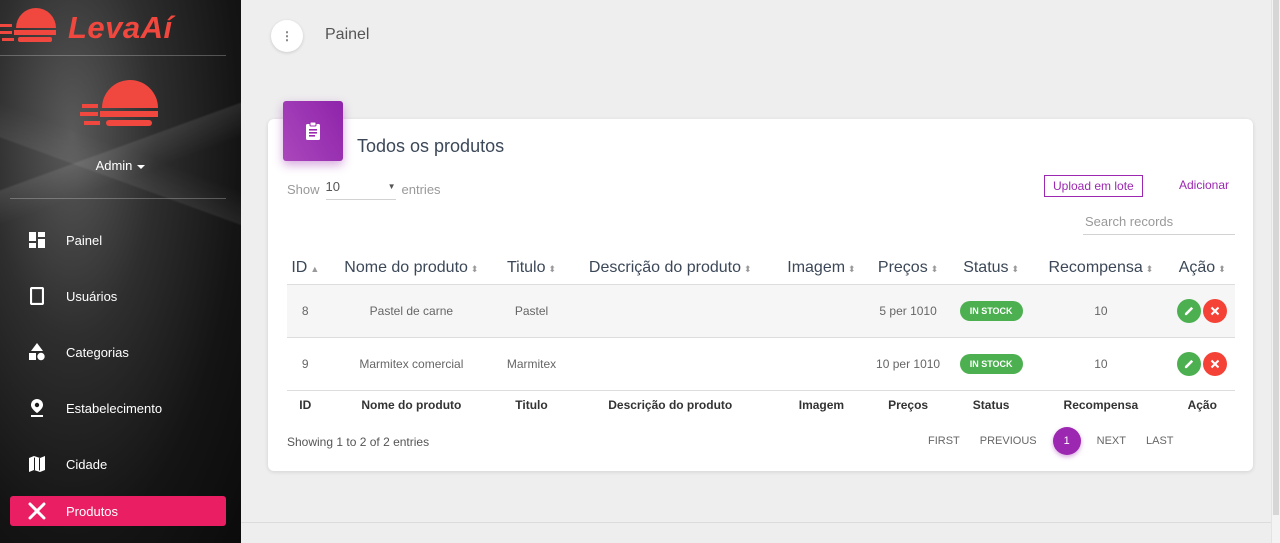  I want to click on sidebar-item-label: Usuários, so click(92, 296).